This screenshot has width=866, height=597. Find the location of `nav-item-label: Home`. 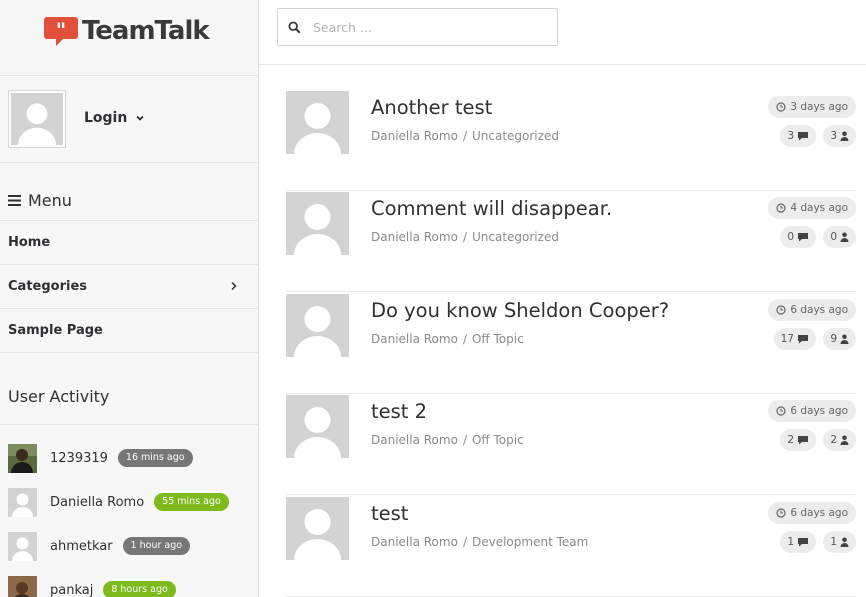

nav-item-label: Home is located at coordinates (29, 242).